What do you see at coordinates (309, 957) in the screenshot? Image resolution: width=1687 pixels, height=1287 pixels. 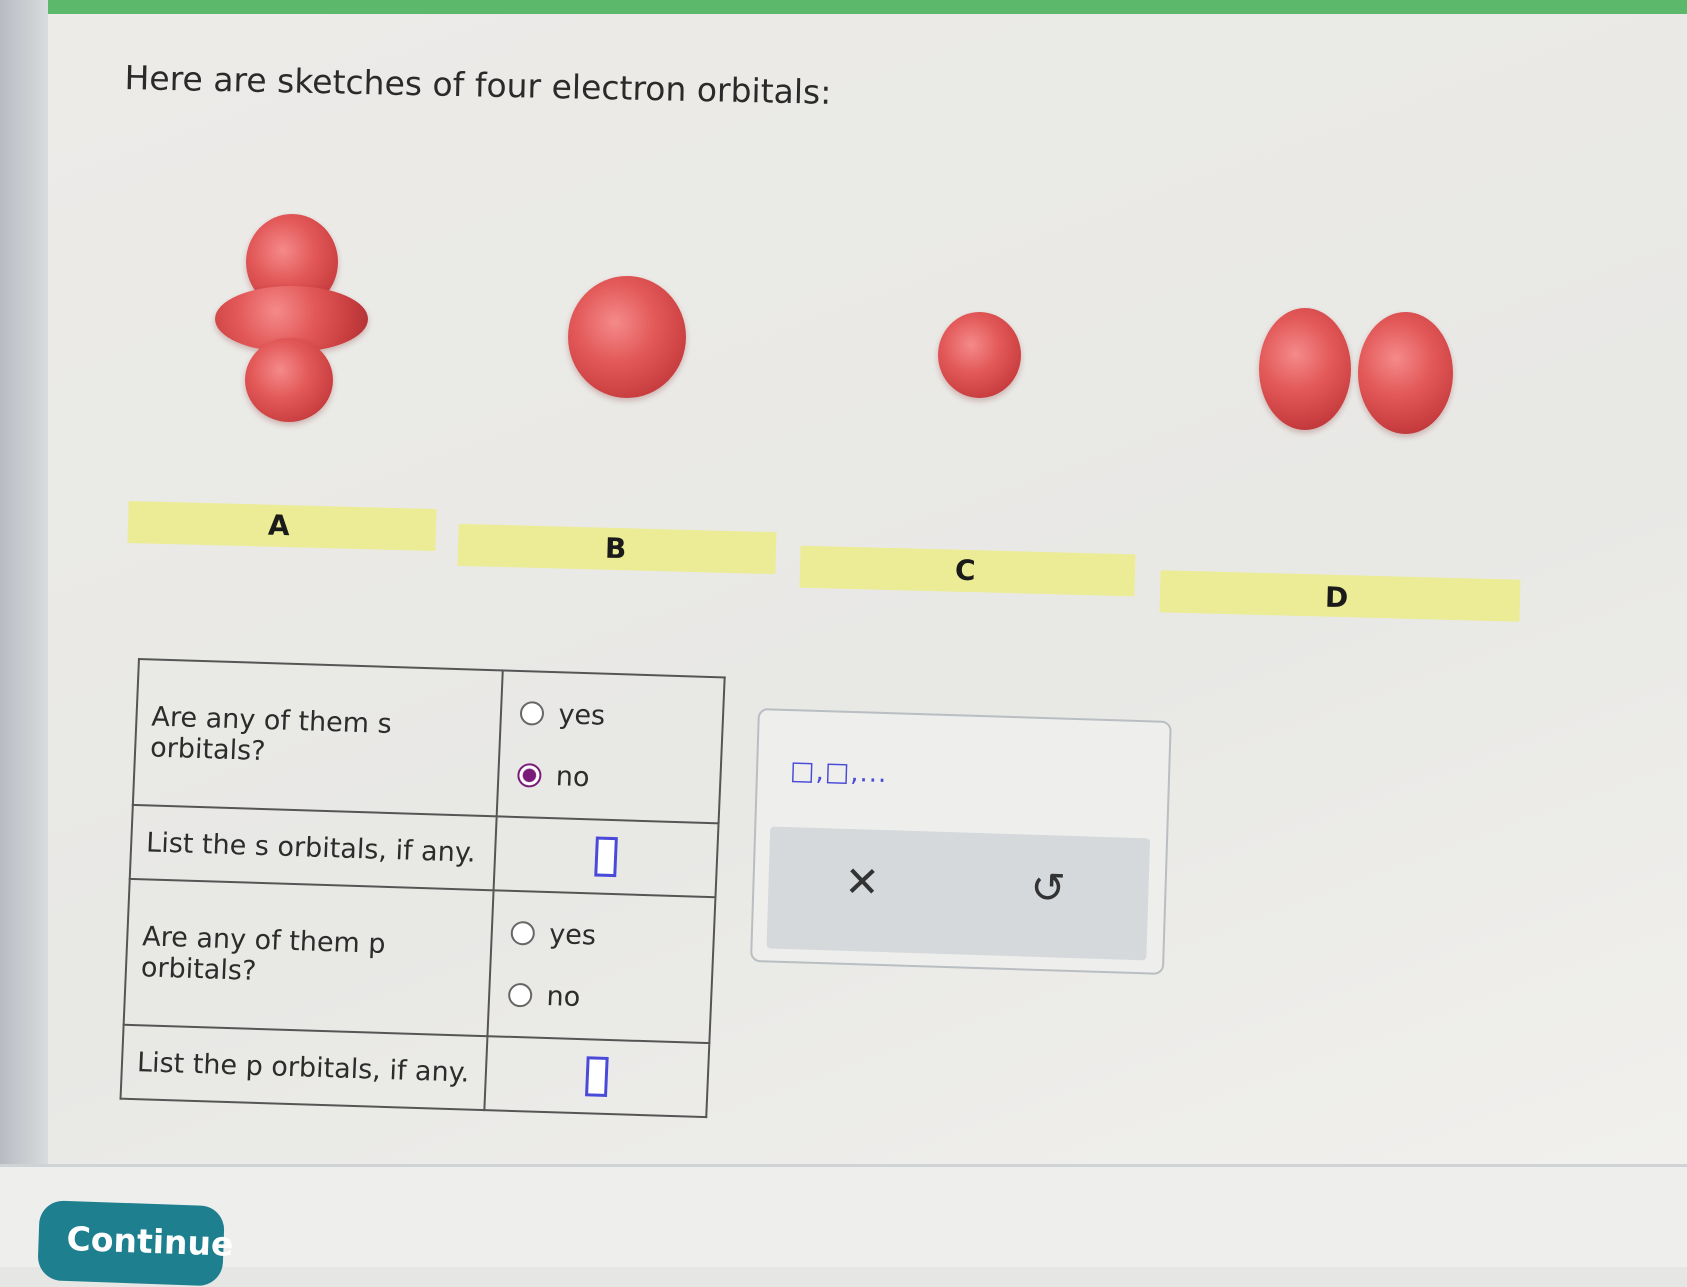 I see `question-p-orbitals: Are any of them p orbitals?` at bounding box center [309, 957].